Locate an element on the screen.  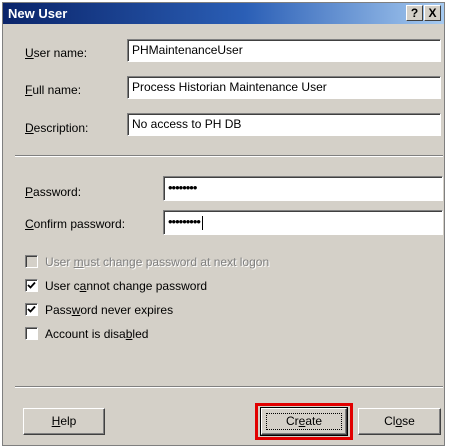
close-button: Close is located at coordinates (399, 421).